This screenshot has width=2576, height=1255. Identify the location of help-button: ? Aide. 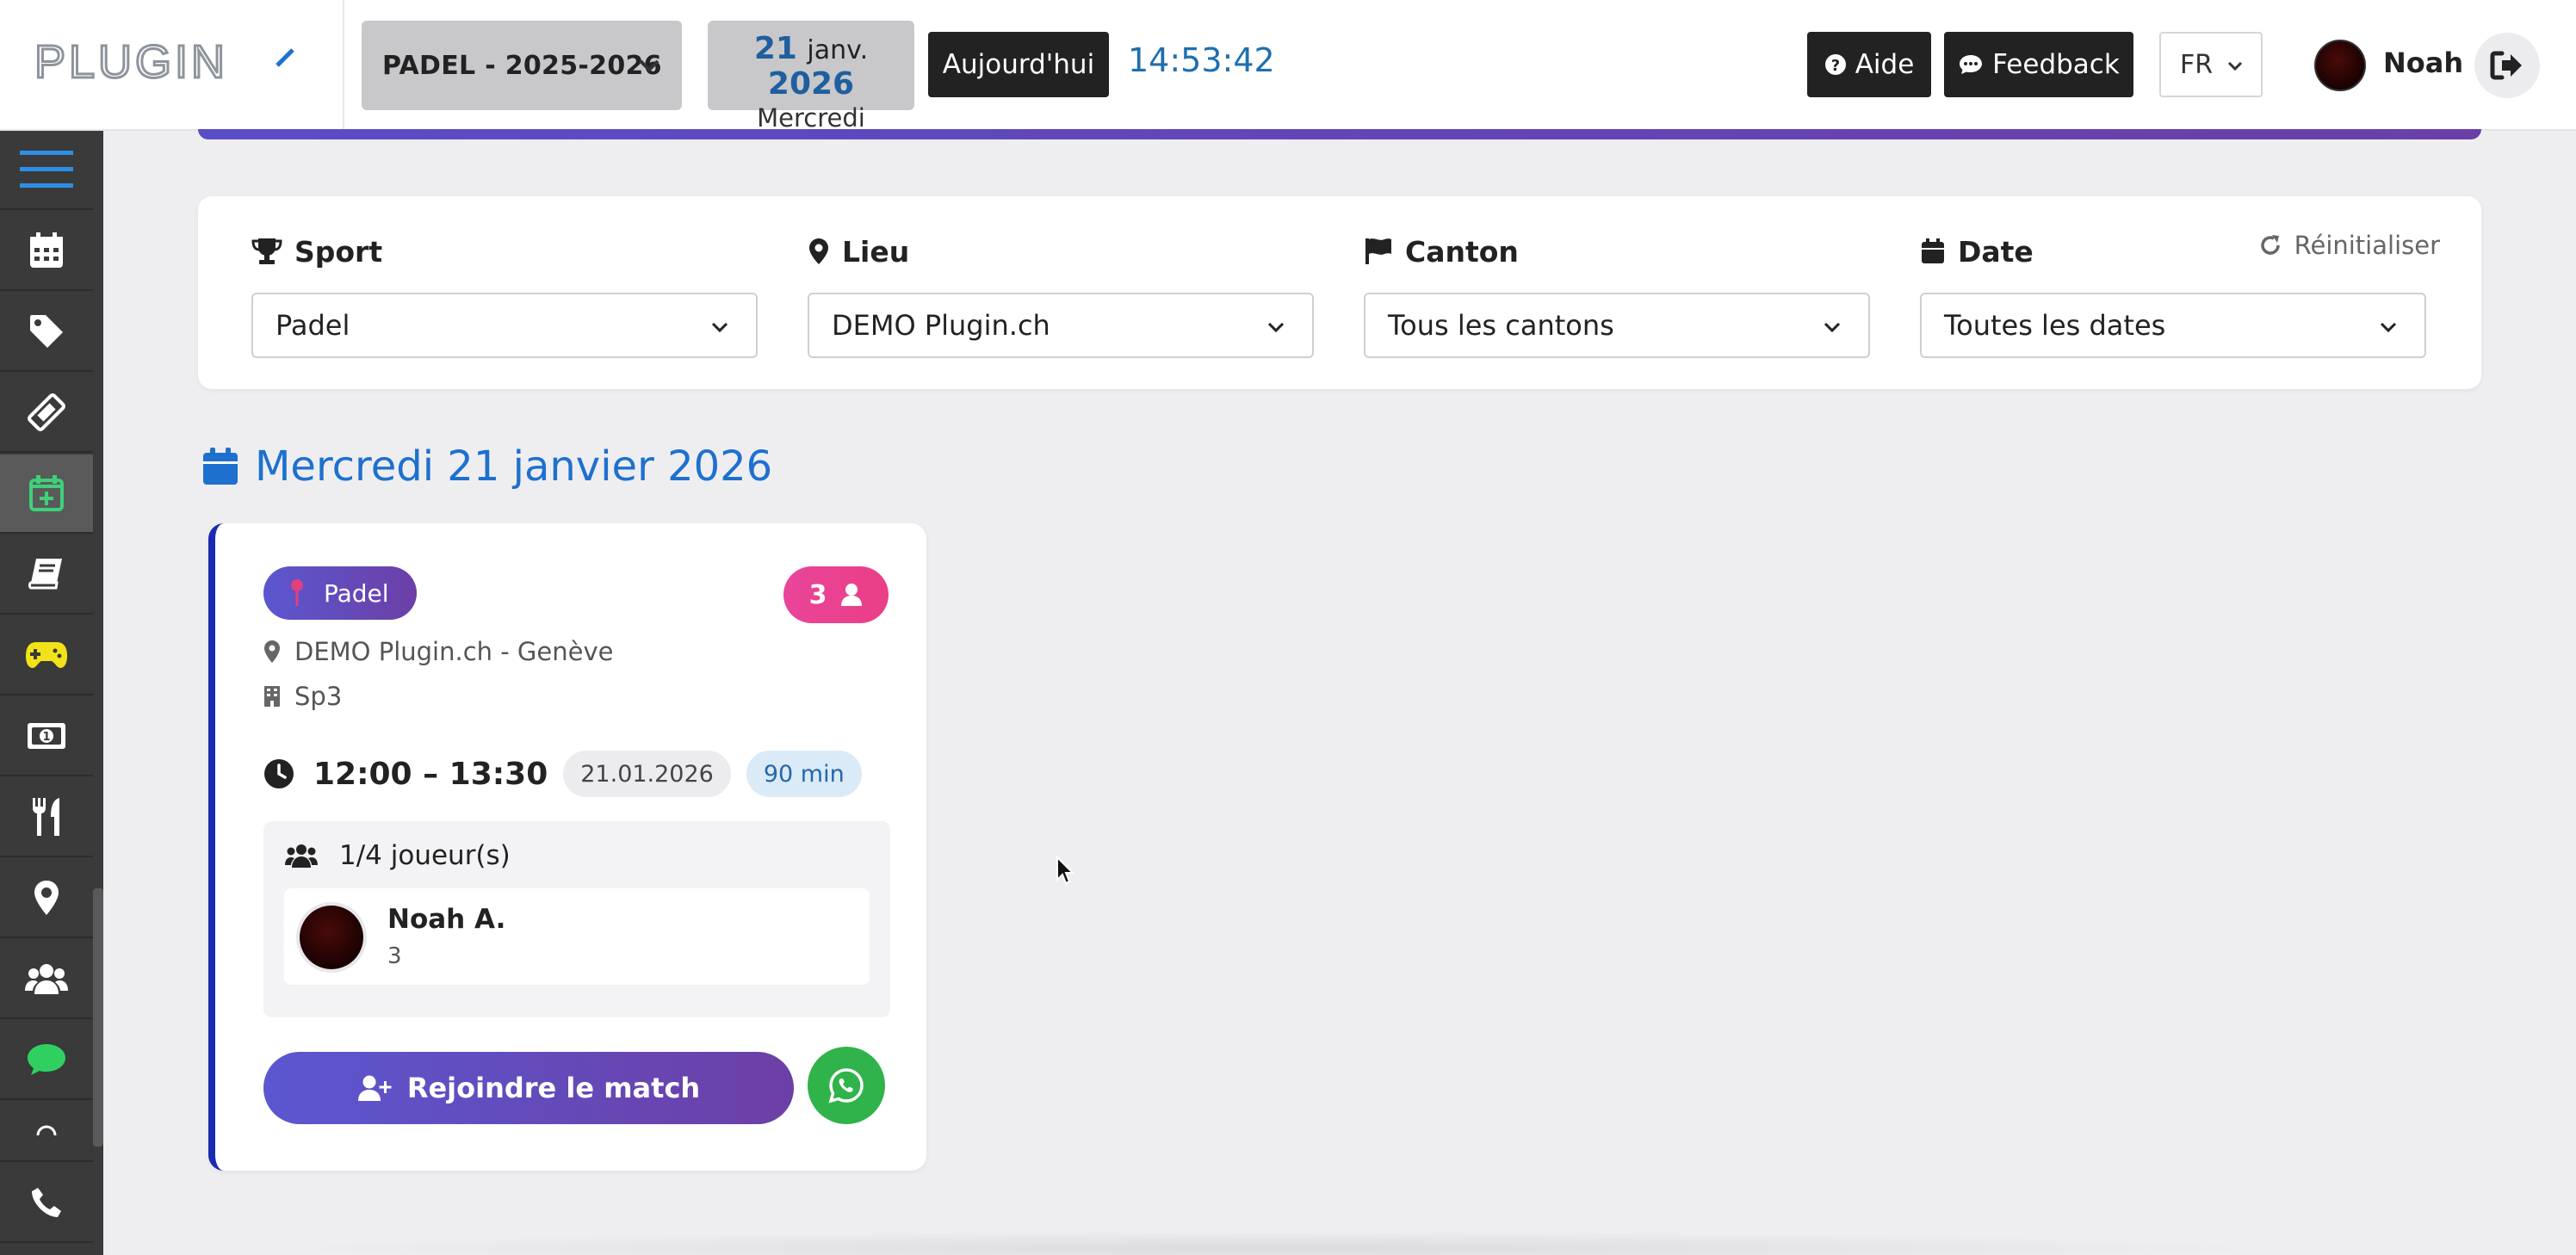
(1869, 64).